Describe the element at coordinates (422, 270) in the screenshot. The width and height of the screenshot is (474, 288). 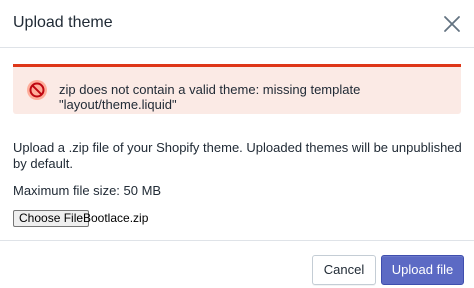
I see `upload-file-button: Upload file` at that location.